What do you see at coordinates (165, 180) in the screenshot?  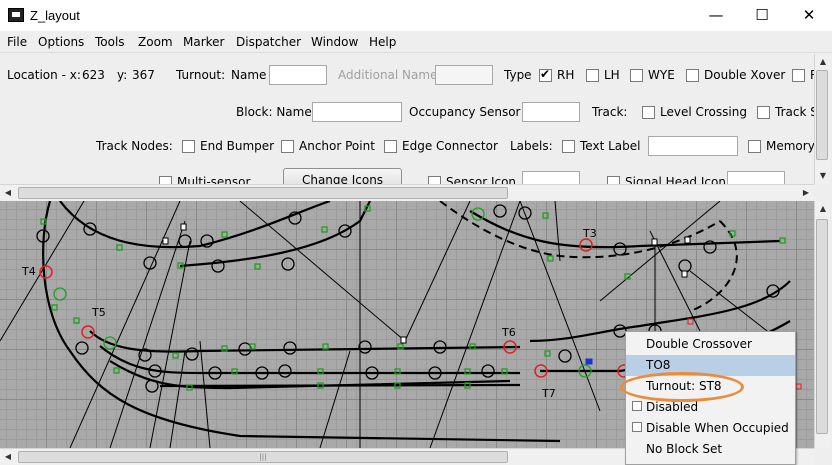 I see `multi-sensor-checkbox` at bounding box center [165, 180].